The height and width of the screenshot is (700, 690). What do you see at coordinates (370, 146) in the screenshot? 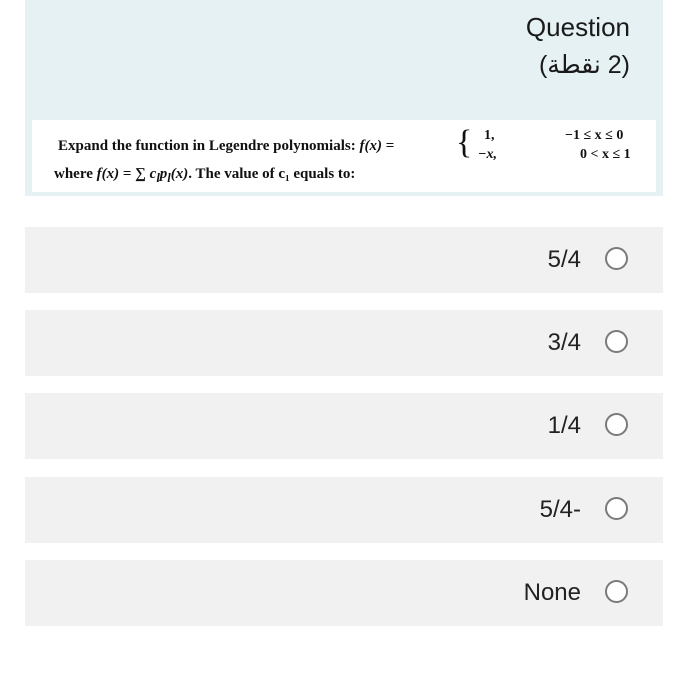
I see `function-lhs: f(x)` at bounding box center [370, 146].